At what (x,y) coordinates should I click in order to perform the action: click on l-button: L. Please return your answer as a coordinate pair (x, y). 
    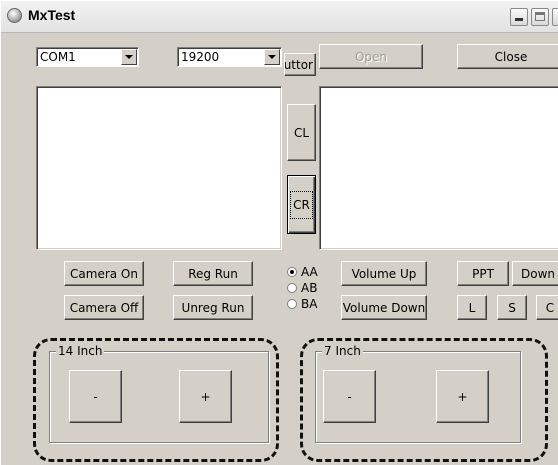
    Looking at the image, I should click on (472, 307).